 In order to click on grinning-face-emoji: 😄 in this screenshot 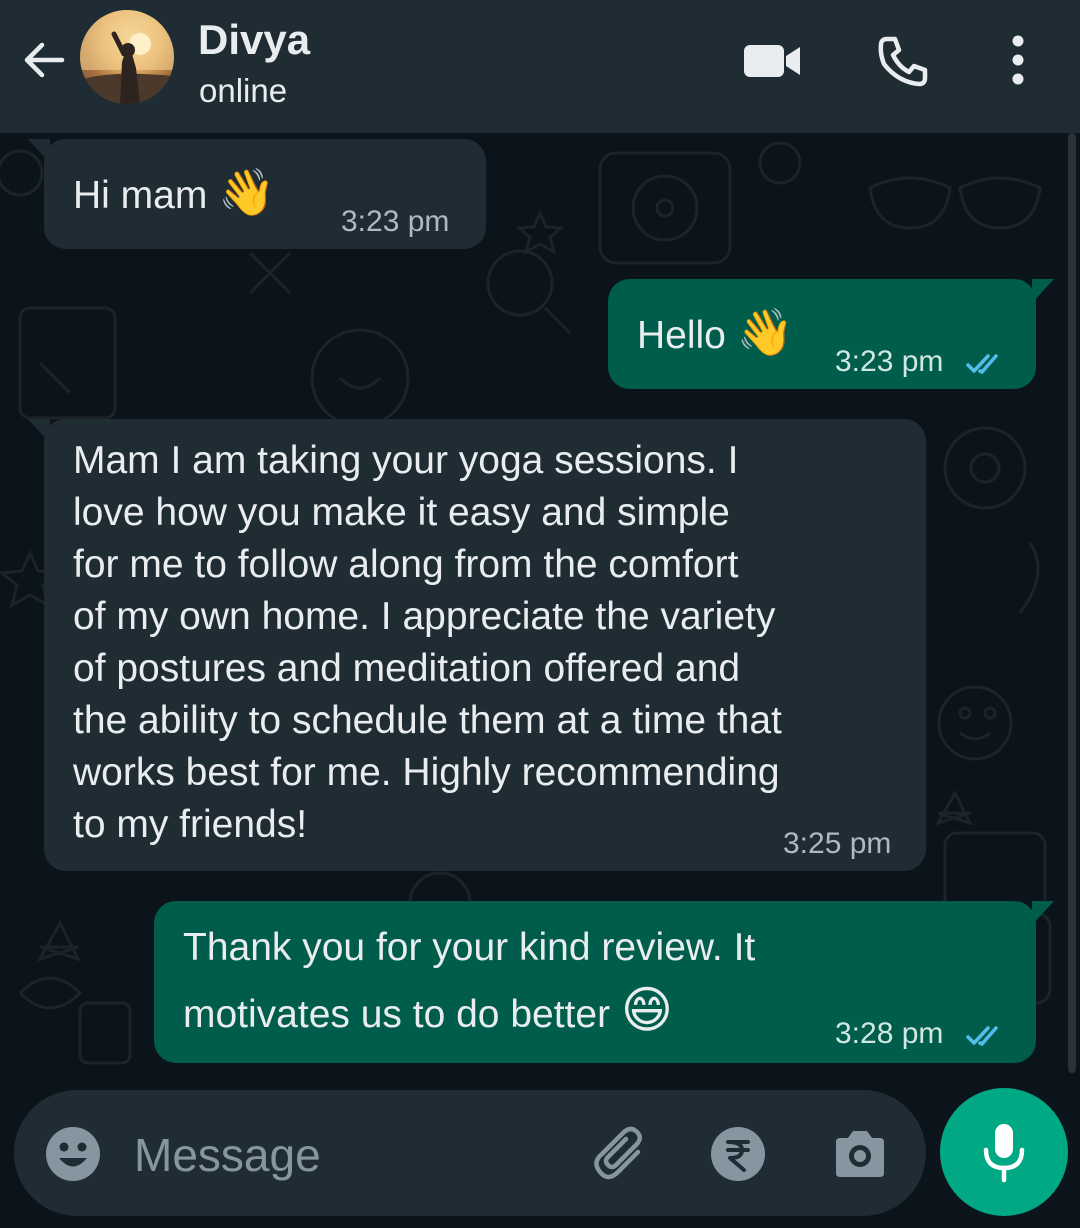, I will do `click(647, 1010)`.